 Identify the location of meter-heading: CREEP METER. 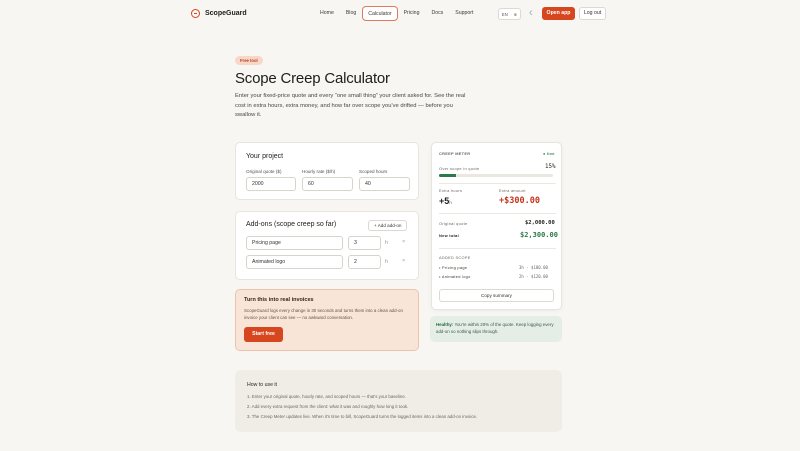
(455, 153).